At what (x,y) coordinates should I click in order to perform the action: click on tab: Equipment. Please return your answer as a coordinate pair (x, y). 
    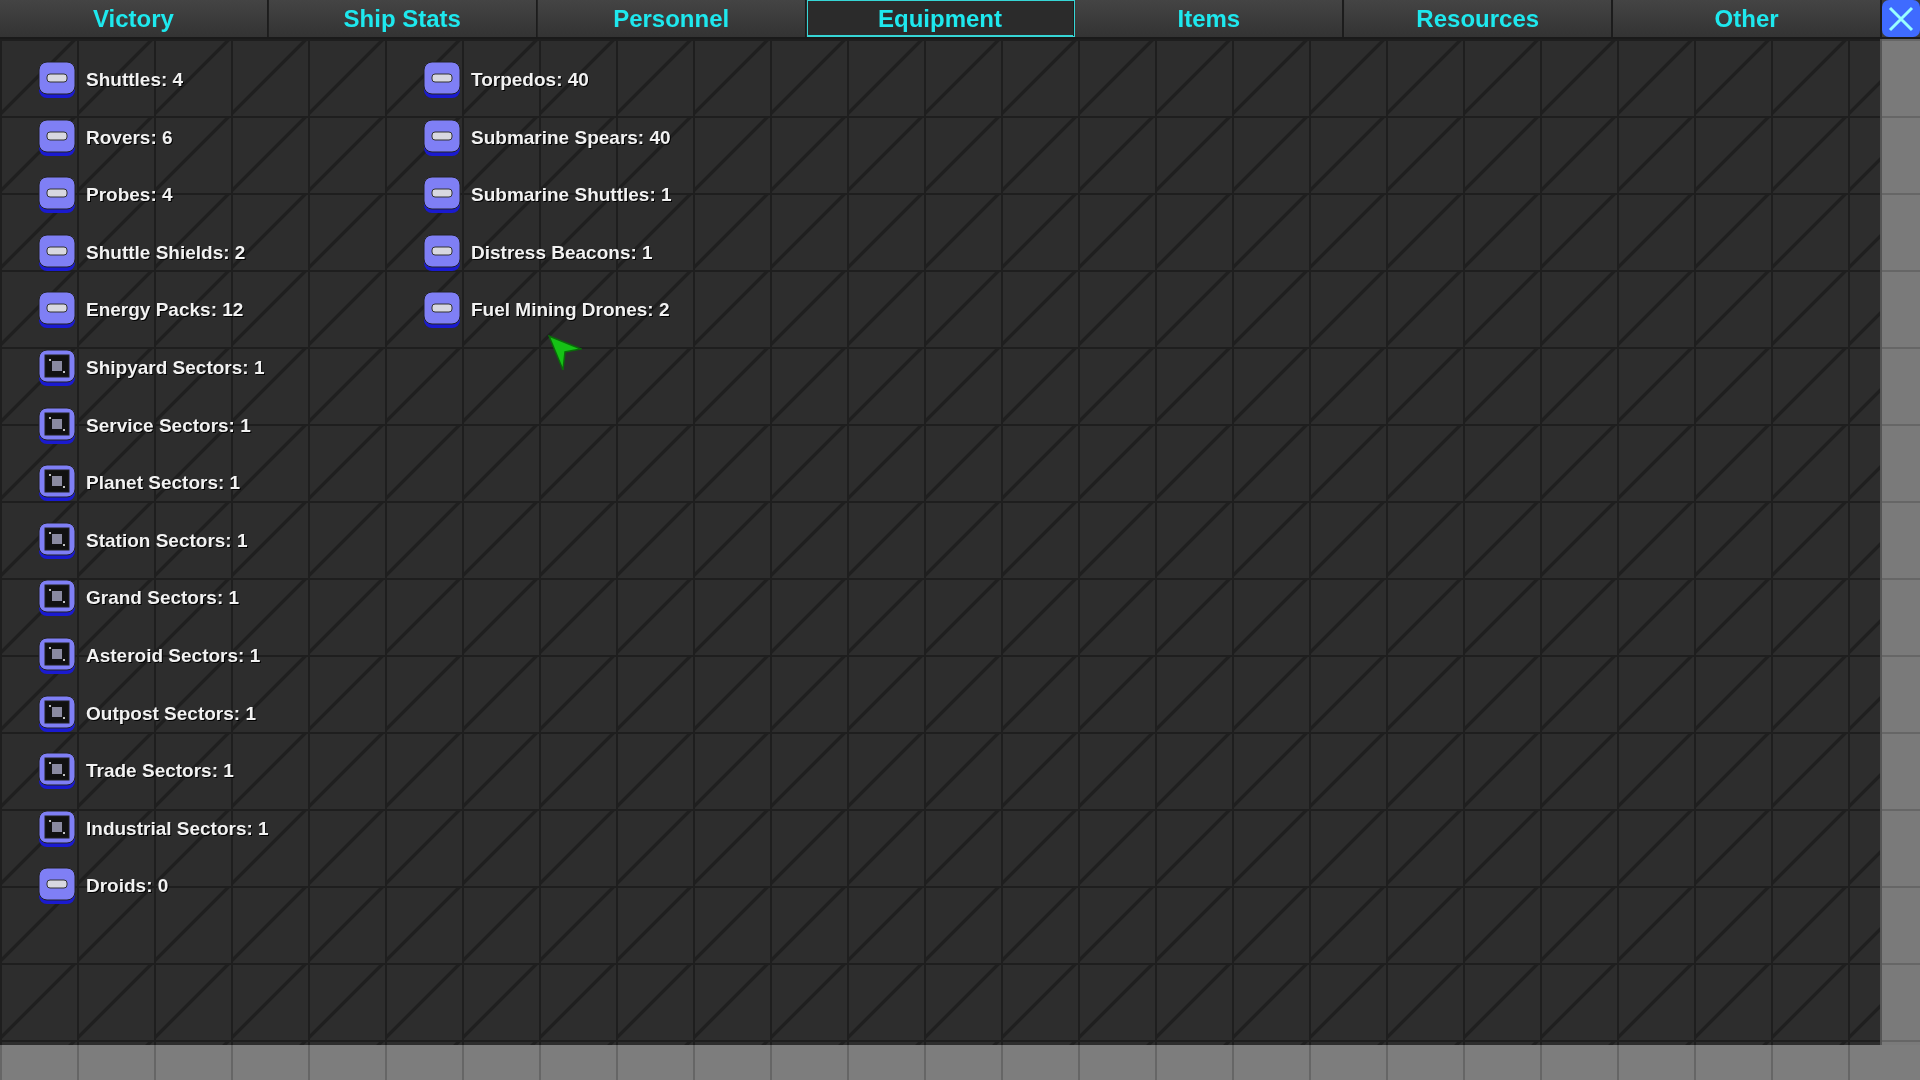
    Looking at the image, I should click on (941, 18).